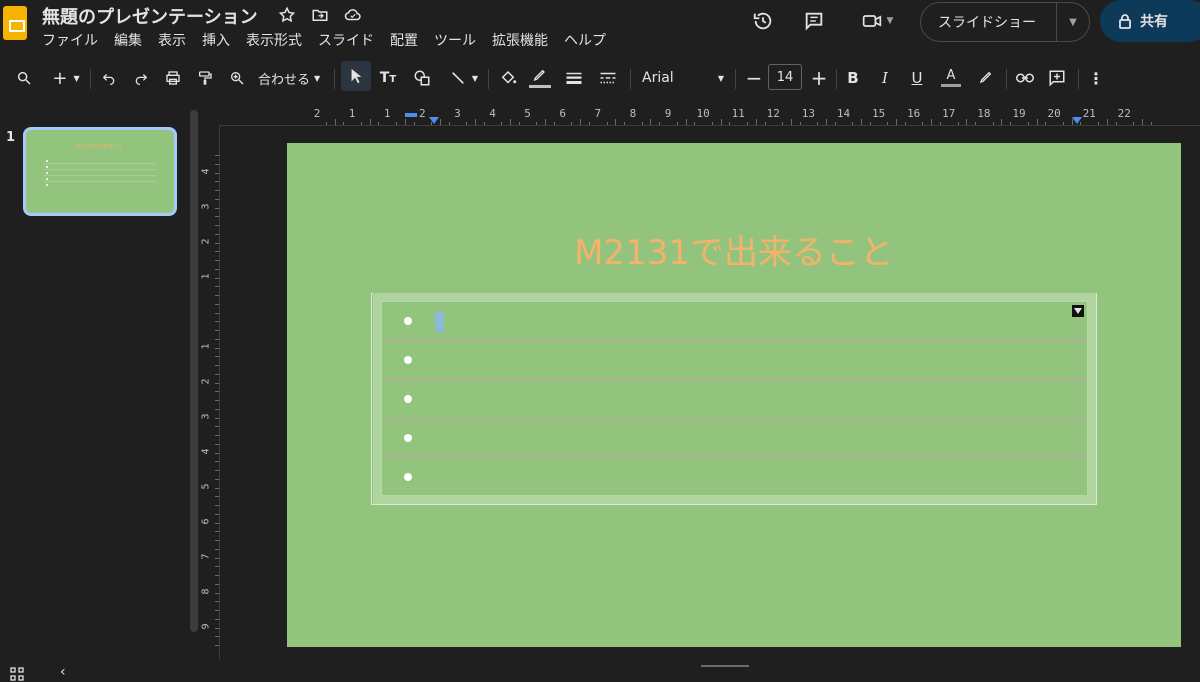 Image resolution: width=1200 pixels, height=682 pixels. I want to click on more-icon: ⋮, so click(1096, 78).